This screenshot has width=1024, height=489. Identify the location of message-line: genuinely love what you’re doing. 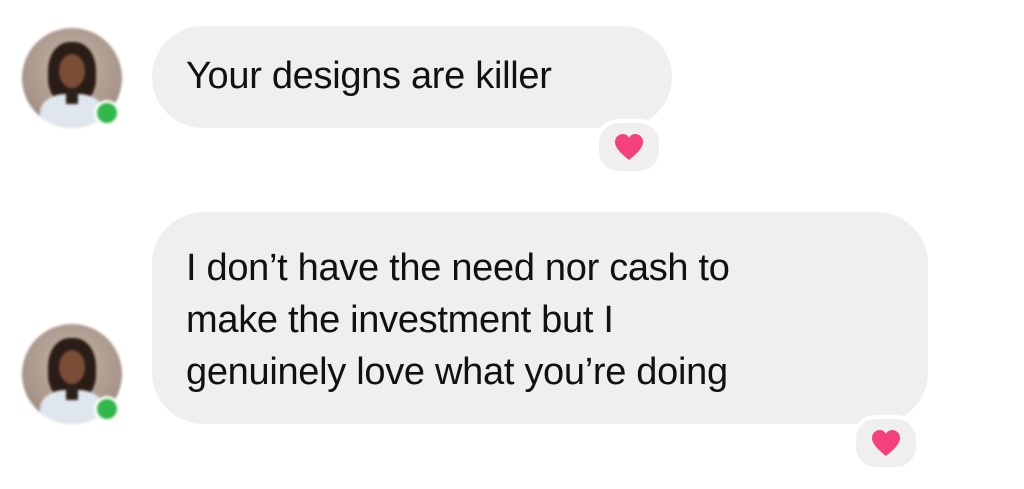
(457, 372).